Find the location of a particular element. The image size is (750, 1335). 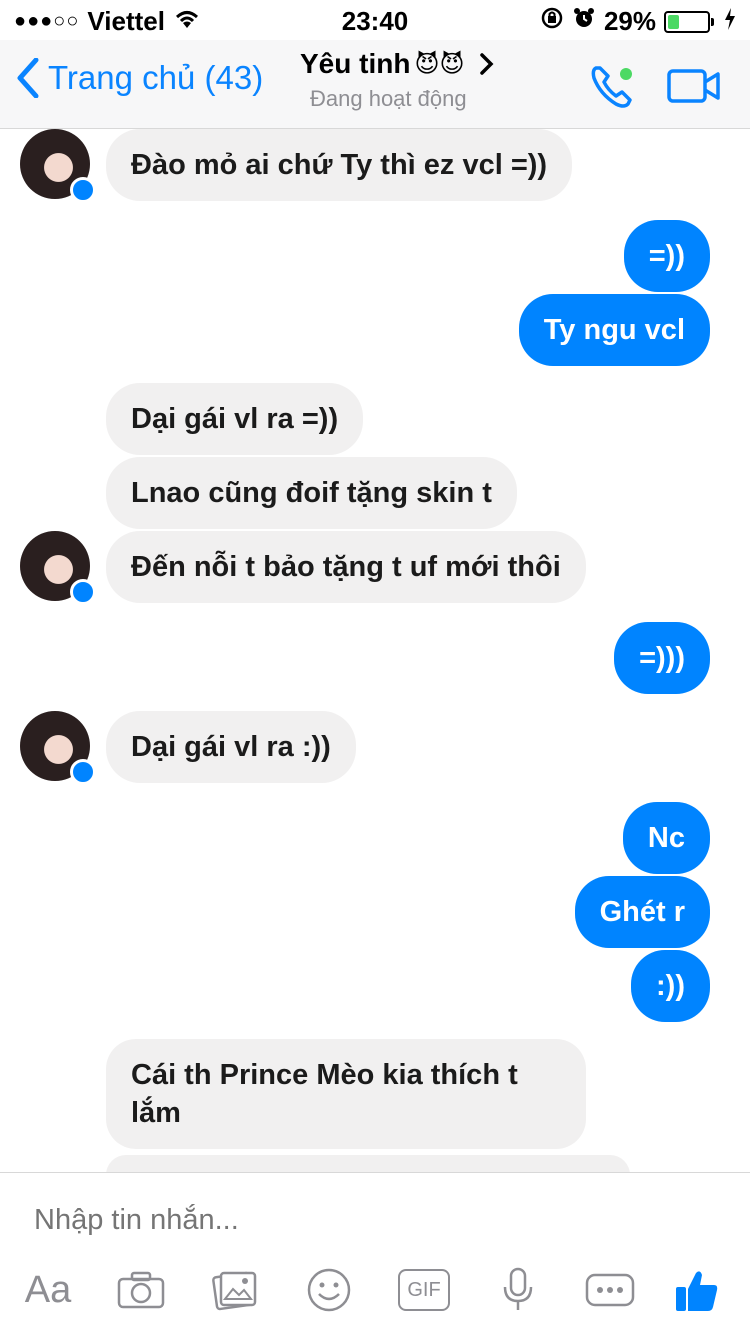

emoji-icon is located at coordinates (329, 1290).